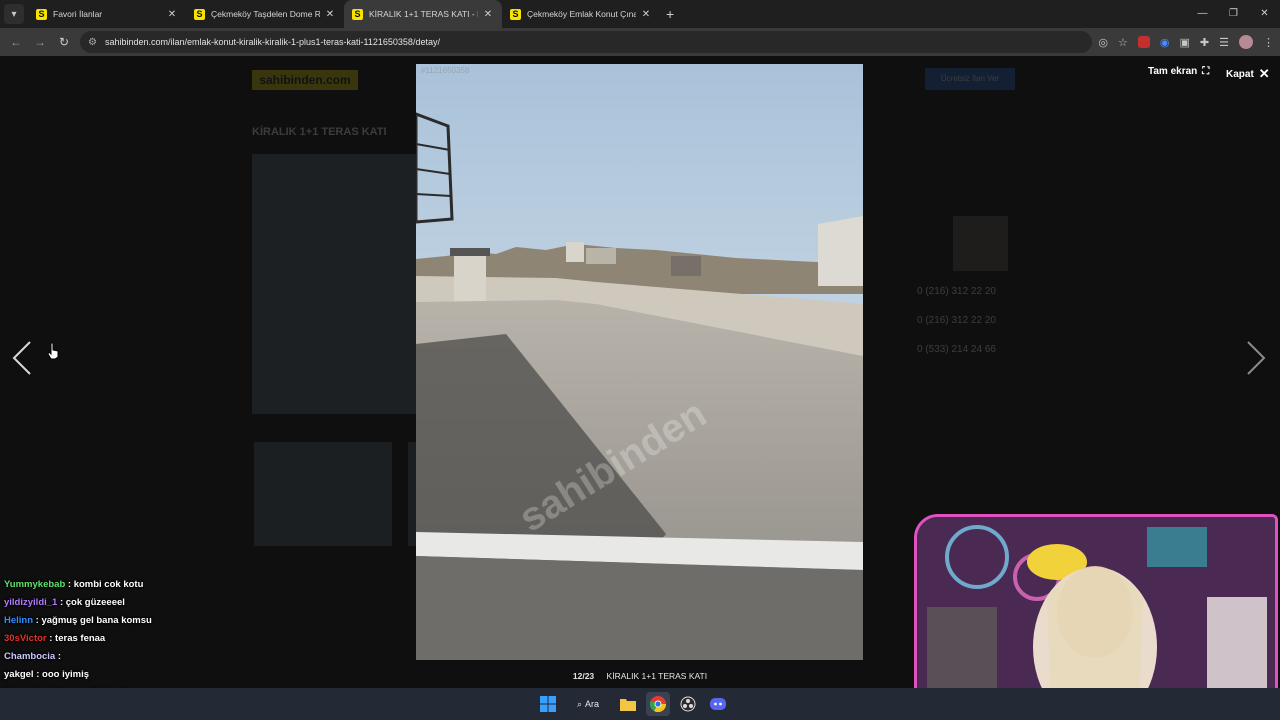  I want to click on new-tab-button: +, so click(670, 14).